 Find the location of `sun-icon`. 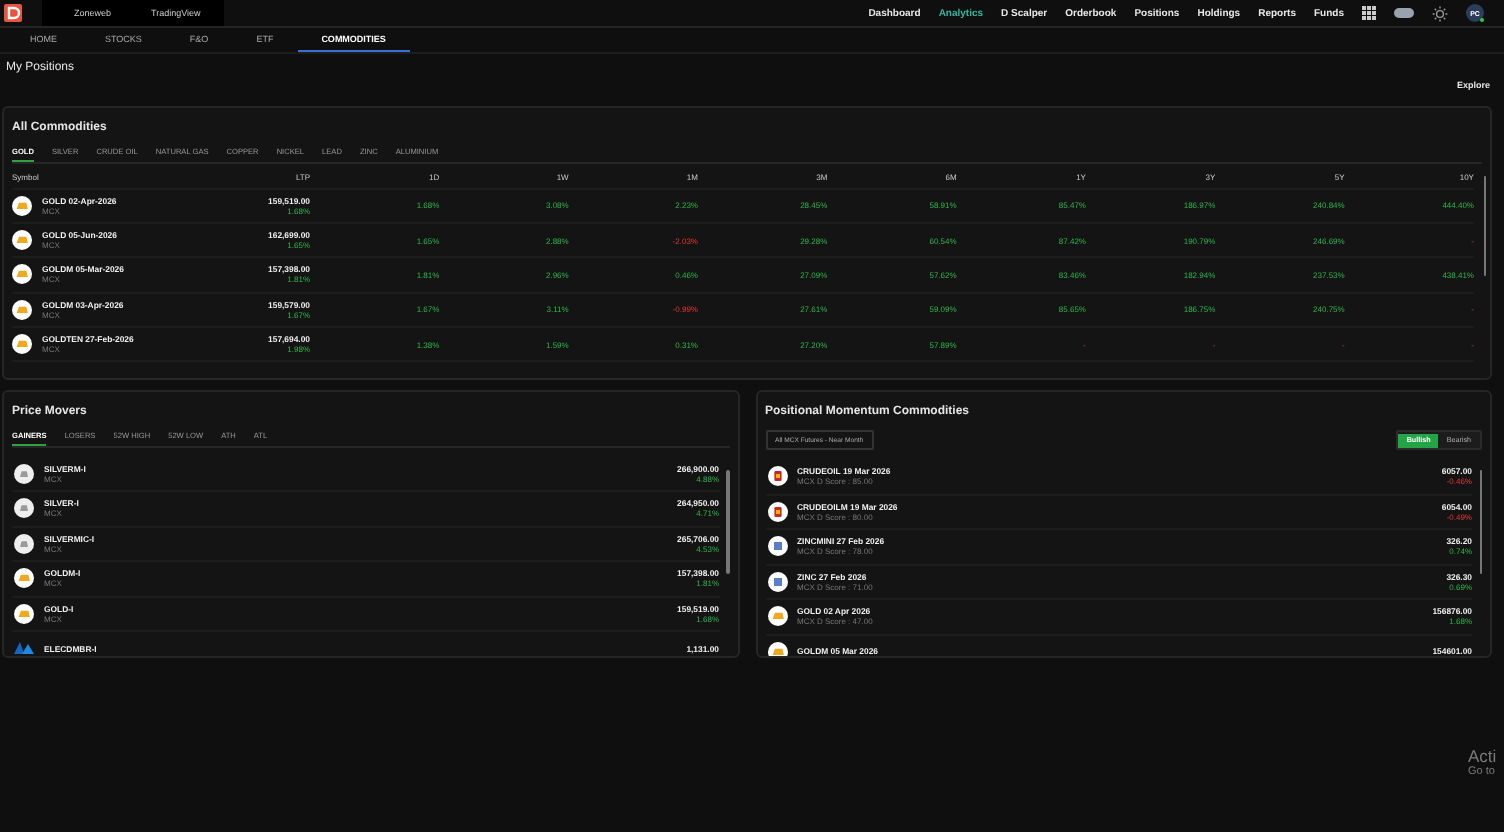

sun-icon is located at coordinates (1440, 13).